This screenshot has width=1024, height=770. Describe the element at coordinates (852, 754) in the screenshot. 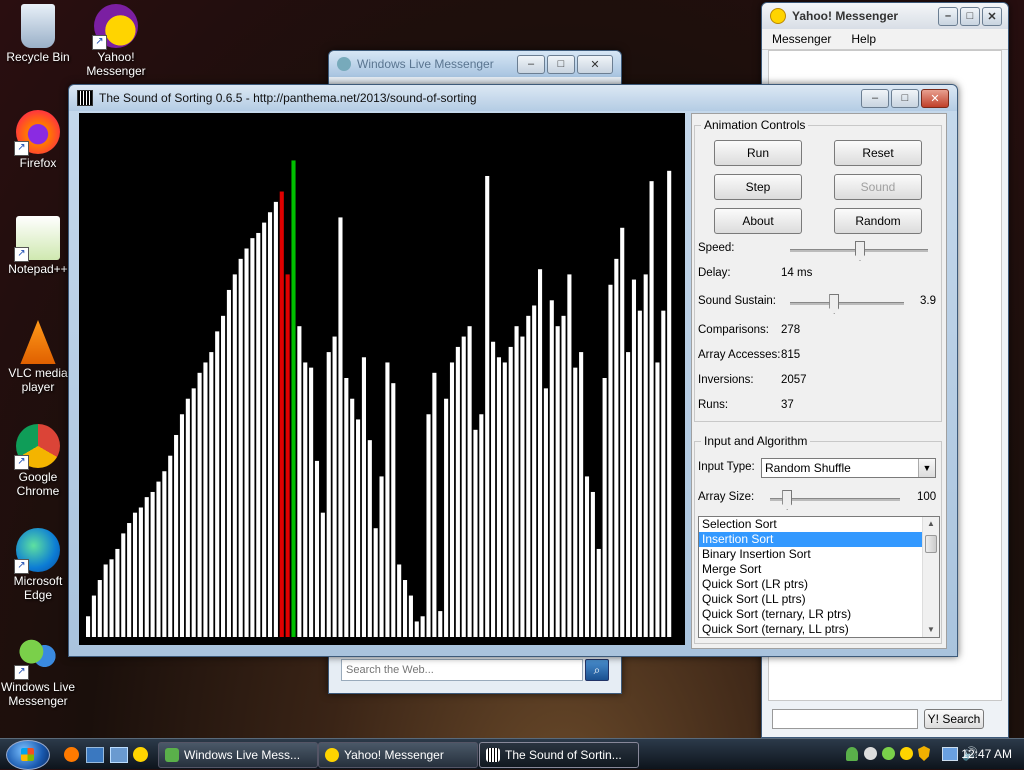

I see `messenger-status-icon` at that location.